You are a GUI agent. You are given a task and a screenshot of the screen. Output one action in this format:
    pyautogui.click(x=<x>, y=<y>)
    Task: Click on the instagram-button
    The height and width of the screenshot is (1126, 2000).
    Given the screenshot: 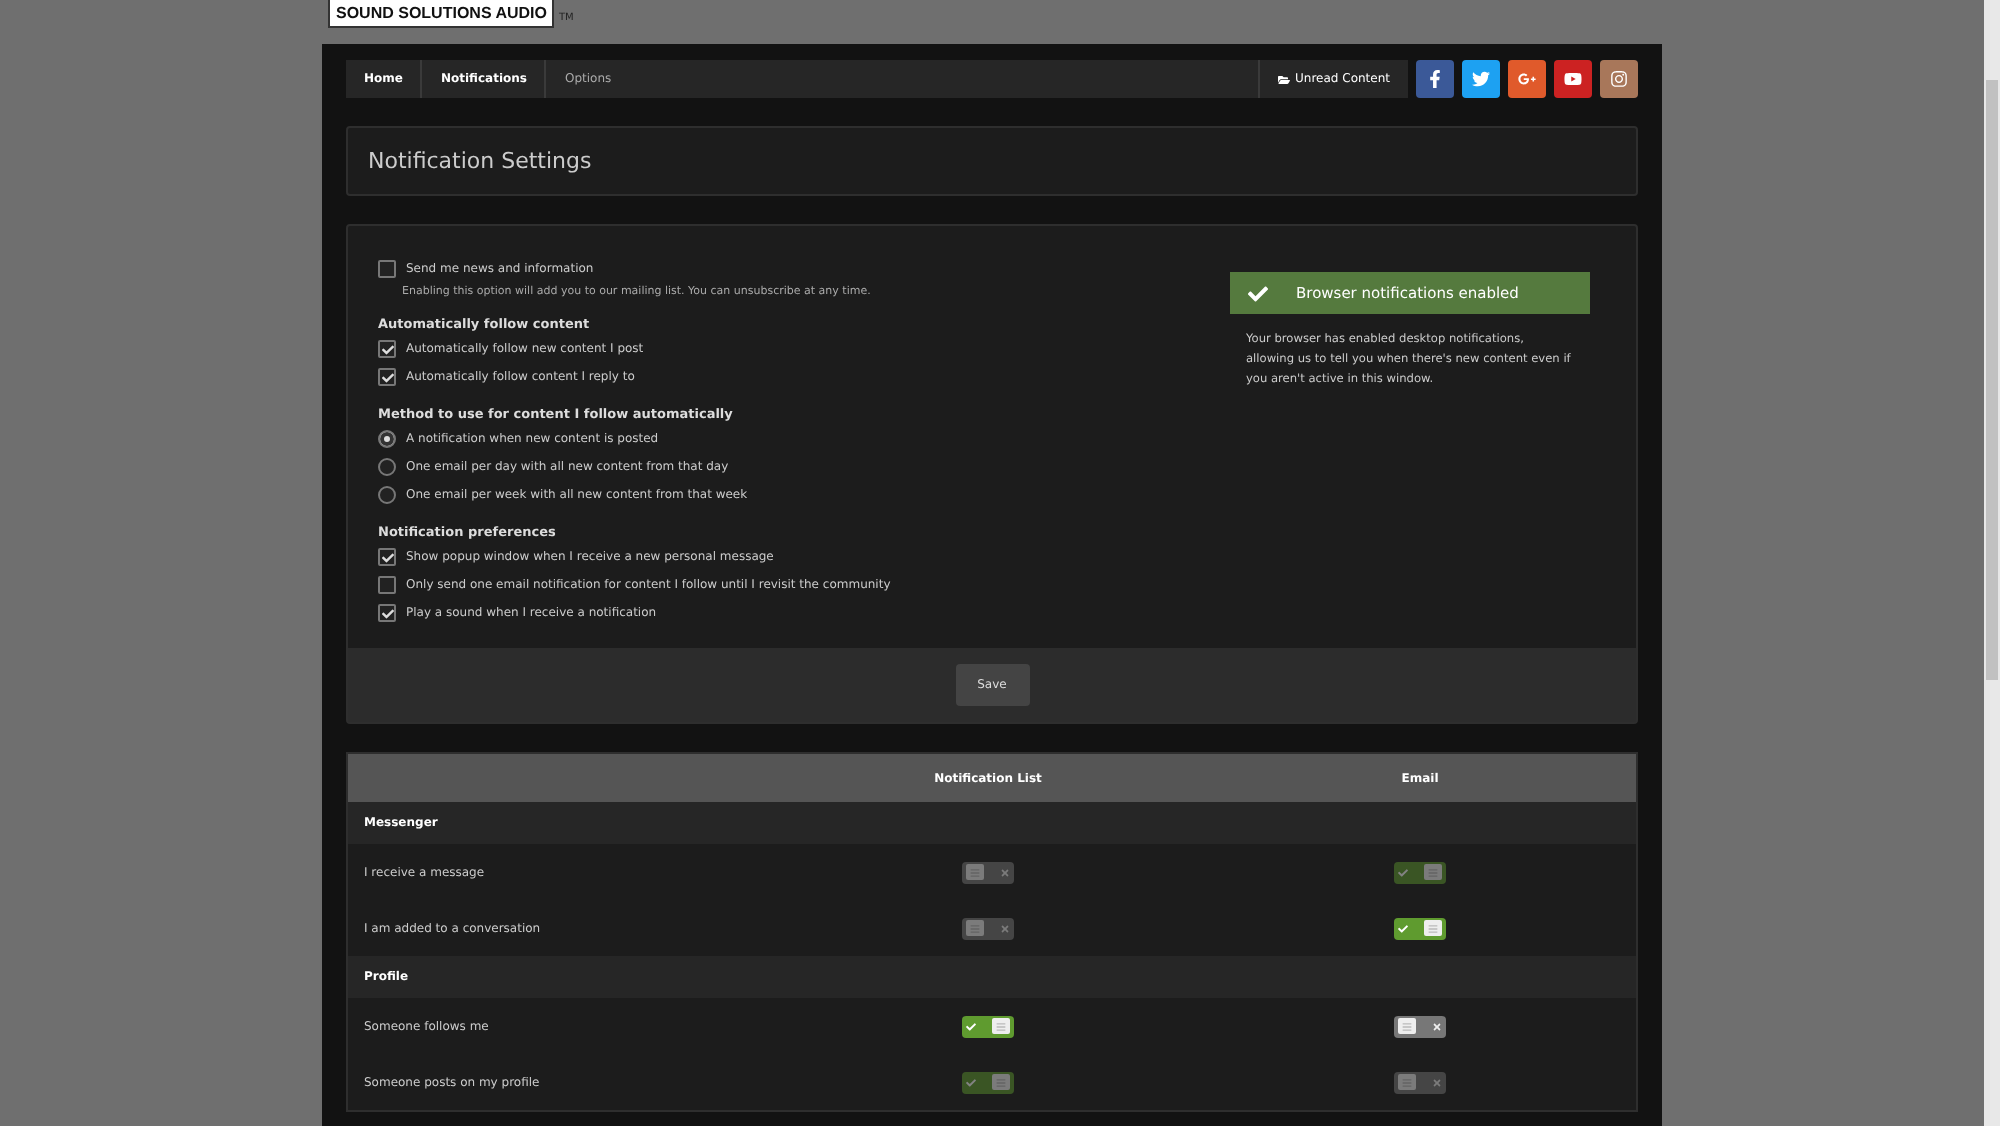 What is the action you would take?
    pyautogui.click(x=1619, y=79)
    